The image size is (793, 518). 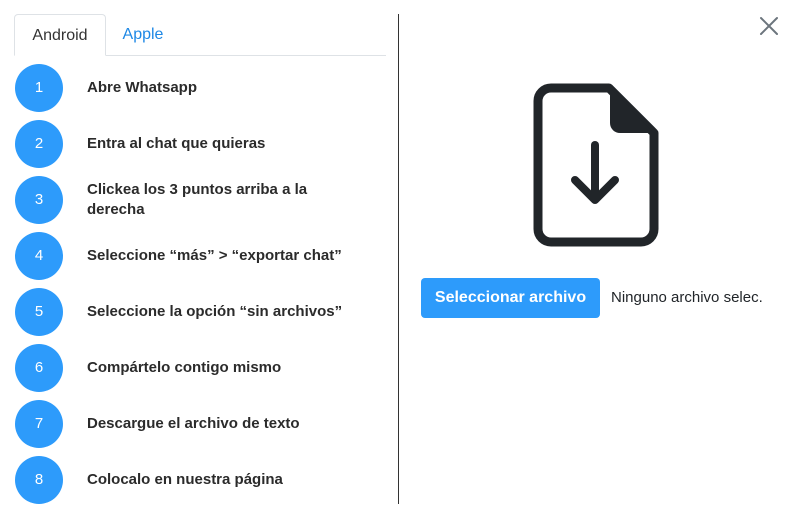 I want to click on step-text: Seleccione la opción “sin archivos”, so click(x=215, y=311).